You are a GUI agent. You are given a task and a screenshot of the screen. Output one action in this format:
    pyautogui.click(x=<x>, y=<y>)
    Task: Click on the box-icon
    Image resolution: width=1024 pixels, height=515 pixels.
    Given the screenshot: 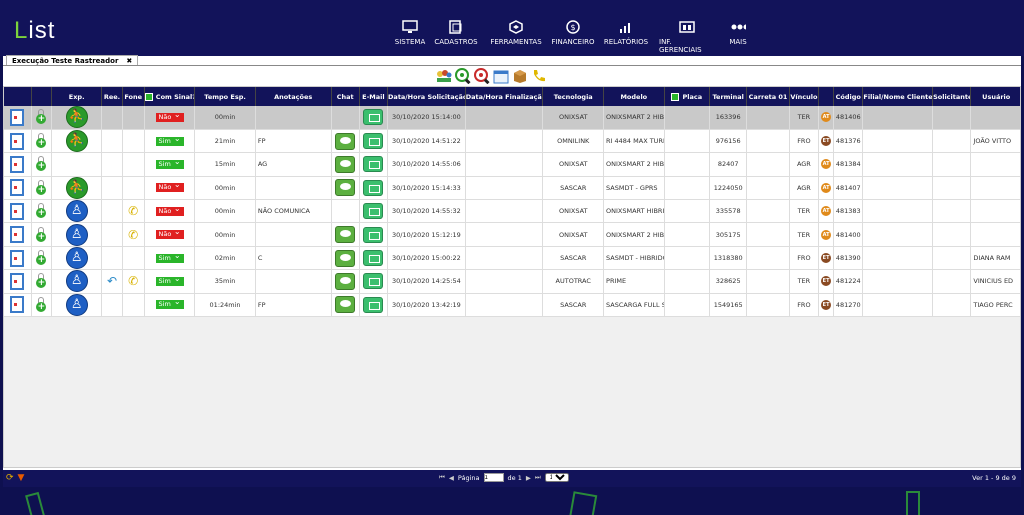 What is the action you would take?
    pyautogui.click(x=520, y=76)
    